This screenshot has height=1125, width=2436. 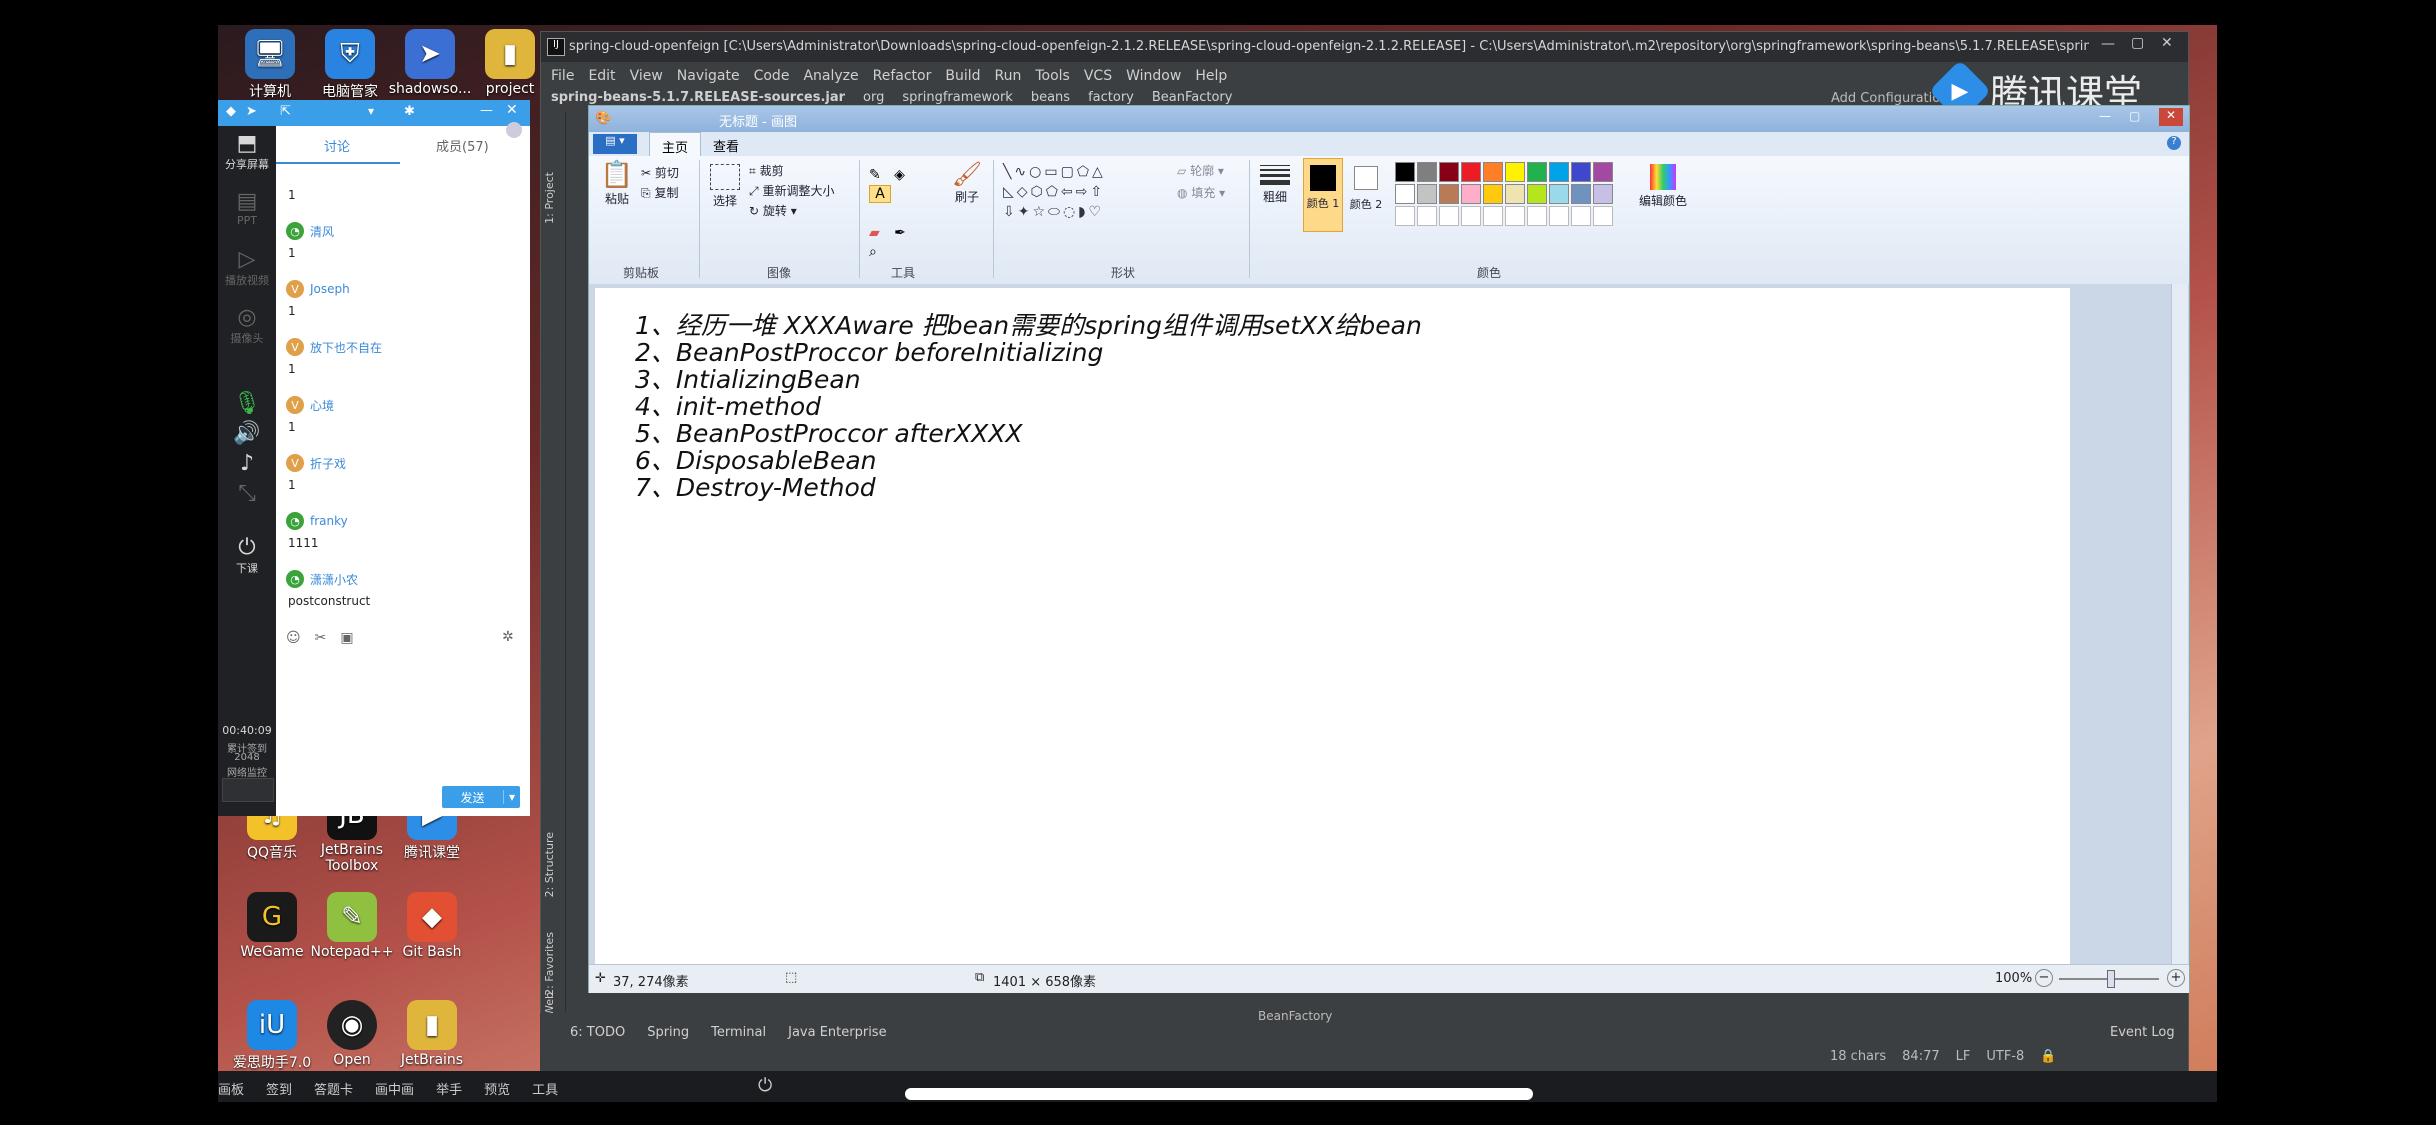 What do you see at coordinates (962, 76) in the screenshot?
I see `menu-build: Build` at bounding box center [962, 76].